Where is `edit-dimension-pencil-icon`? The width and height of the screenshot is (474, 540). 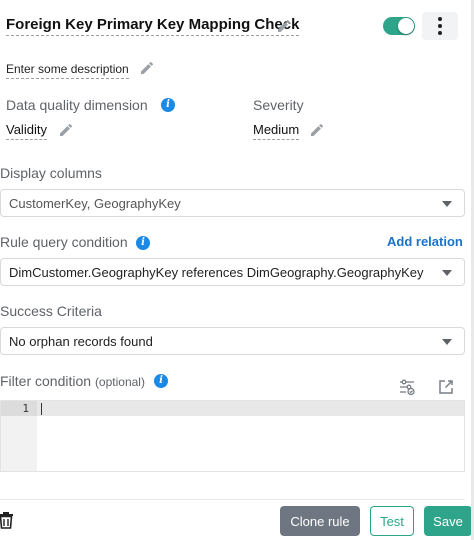 edit-dimension-pencil-icon is located at coordinates (66, 130).